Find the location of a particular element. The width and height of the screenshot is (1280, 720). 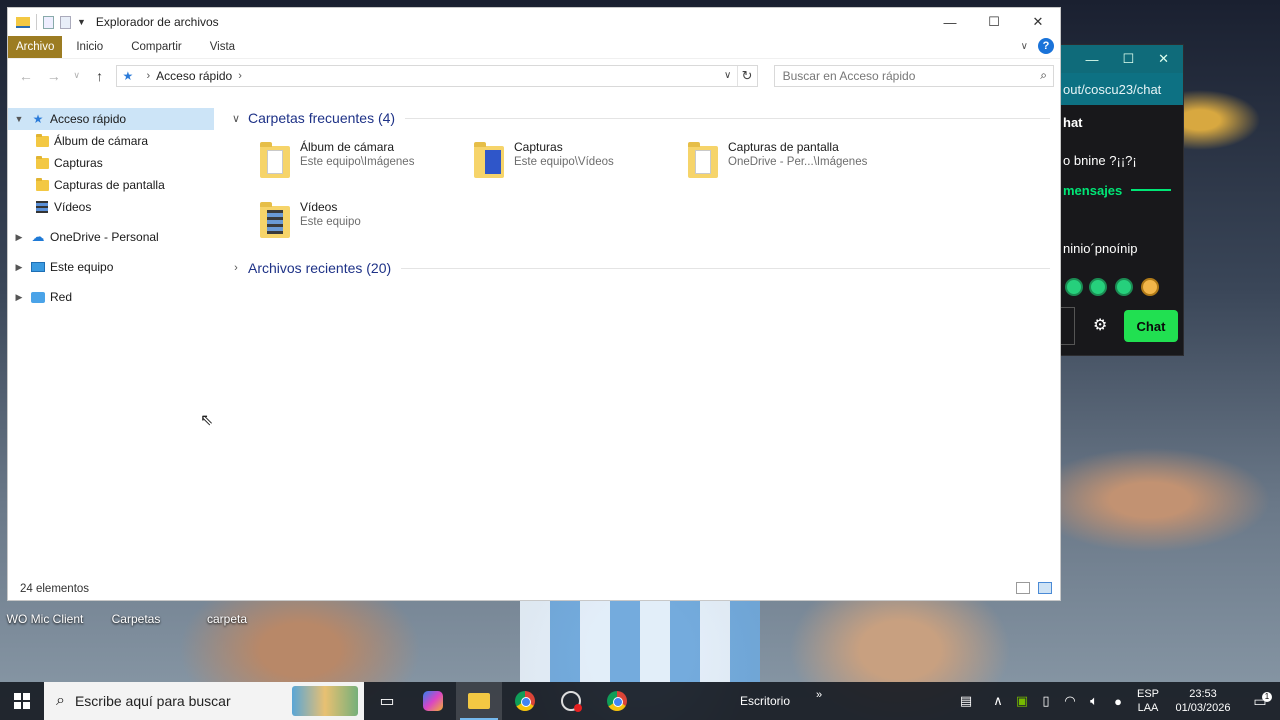

tab-vista: Vista is located at coordinates (222, 47).